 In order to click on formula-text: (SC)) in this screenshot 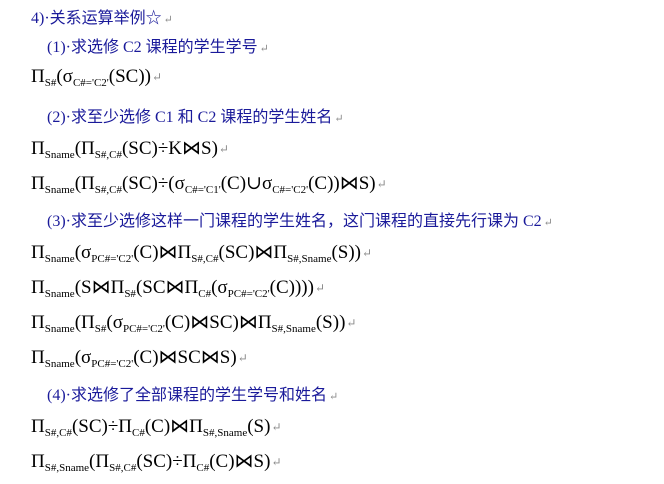, I will do `click(130, 76)`.